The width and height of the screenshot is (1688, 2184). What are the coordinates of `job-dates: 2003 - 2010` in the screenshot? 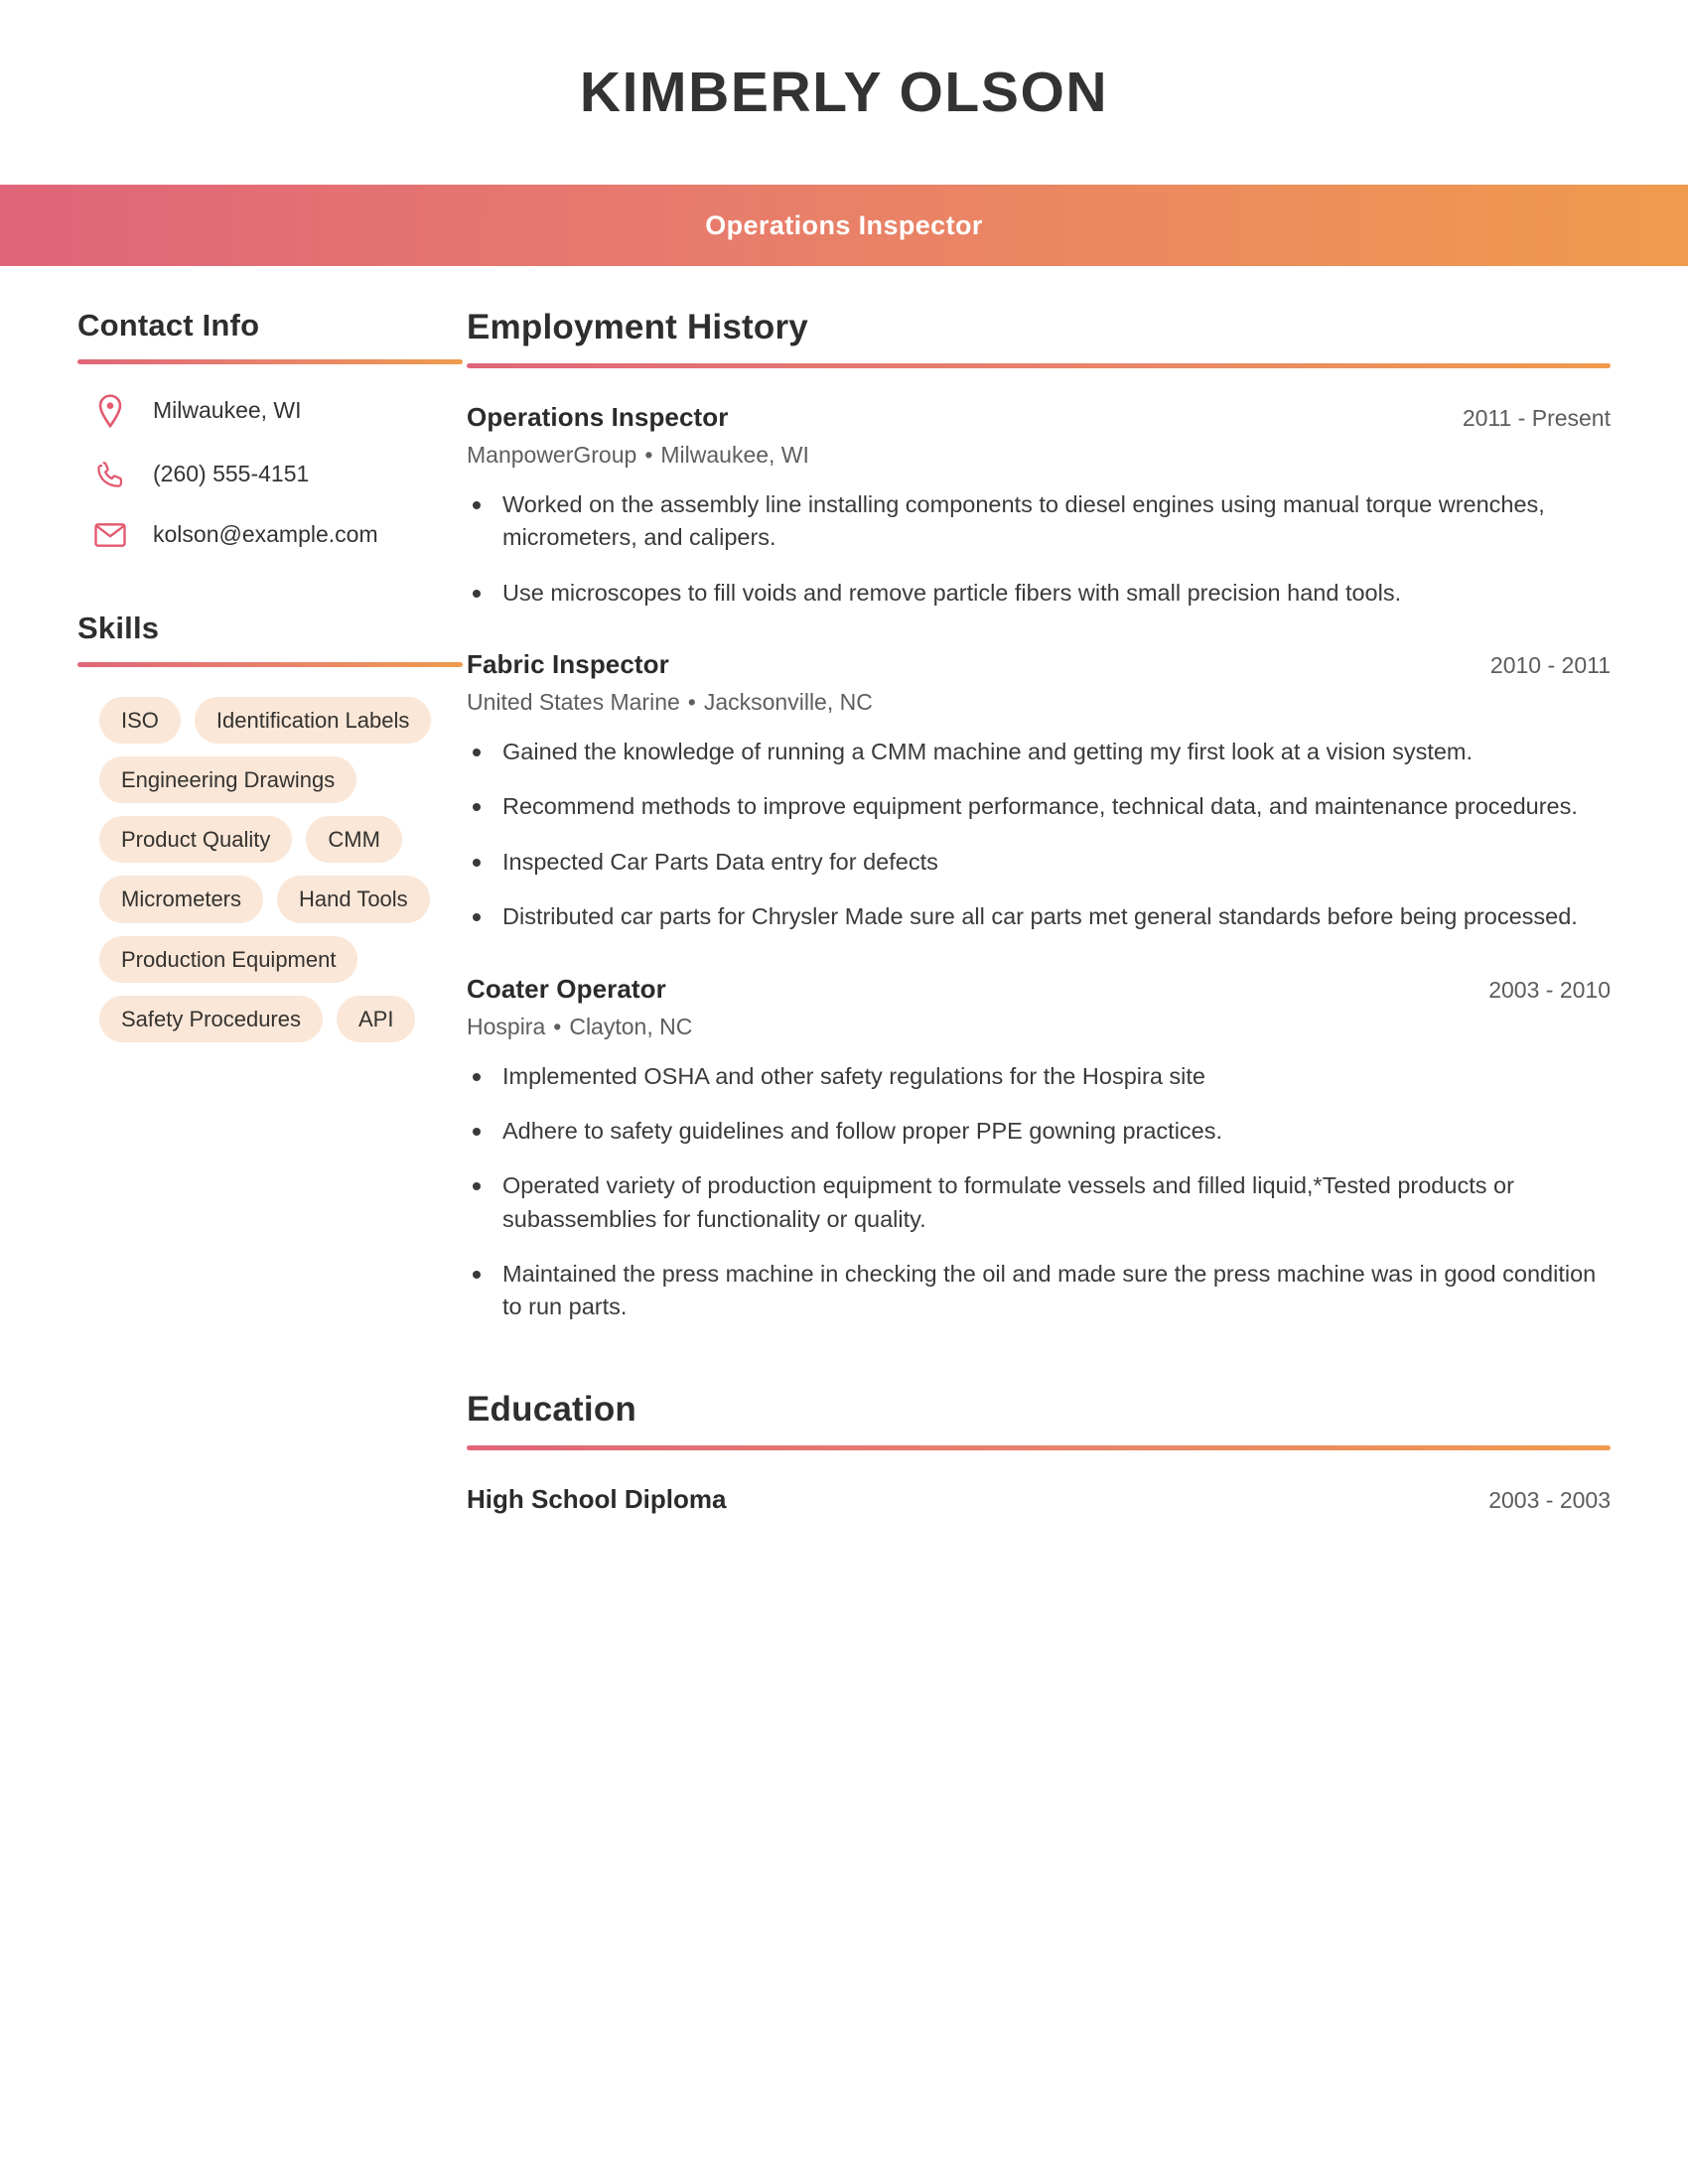 It's located at (1549, 989).